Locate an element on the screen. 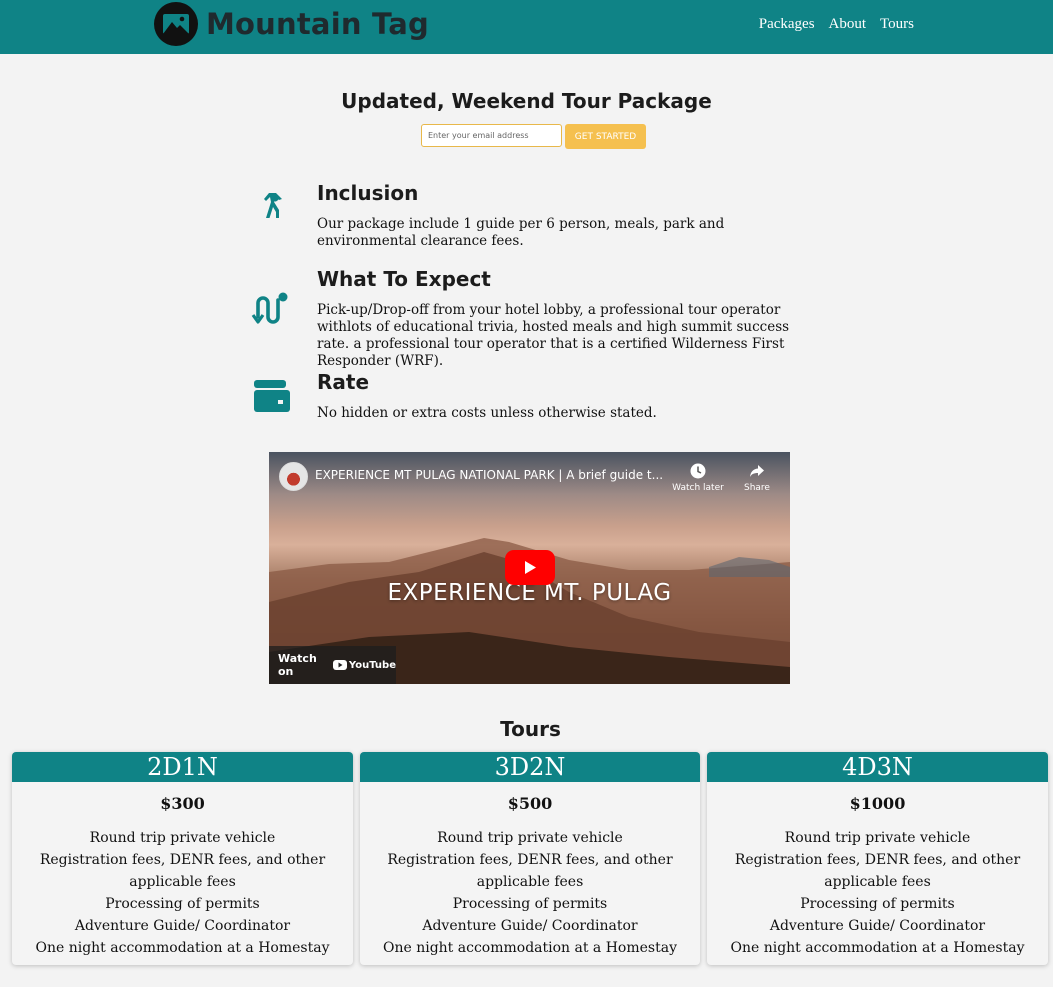  youtube-logo: YouTube is located at coordinates (364, 665).